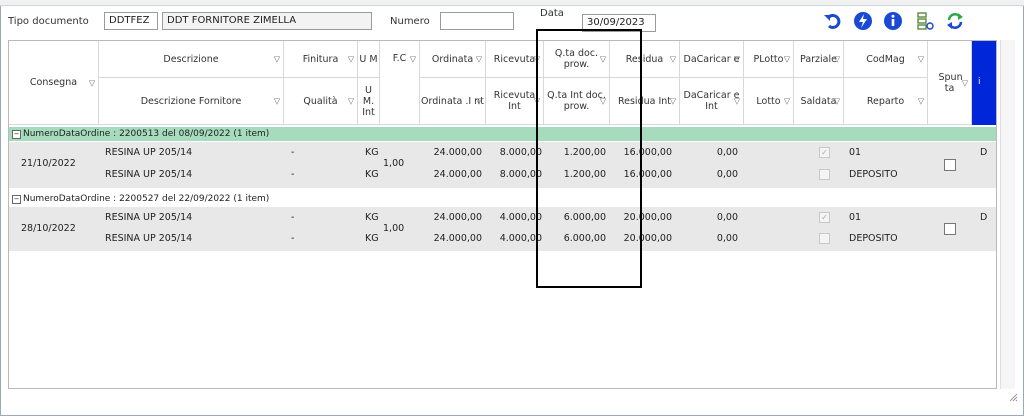 This screenshot has width=1024, height=416. I want to click on vertical-scrollbar, so click(1007, 214).